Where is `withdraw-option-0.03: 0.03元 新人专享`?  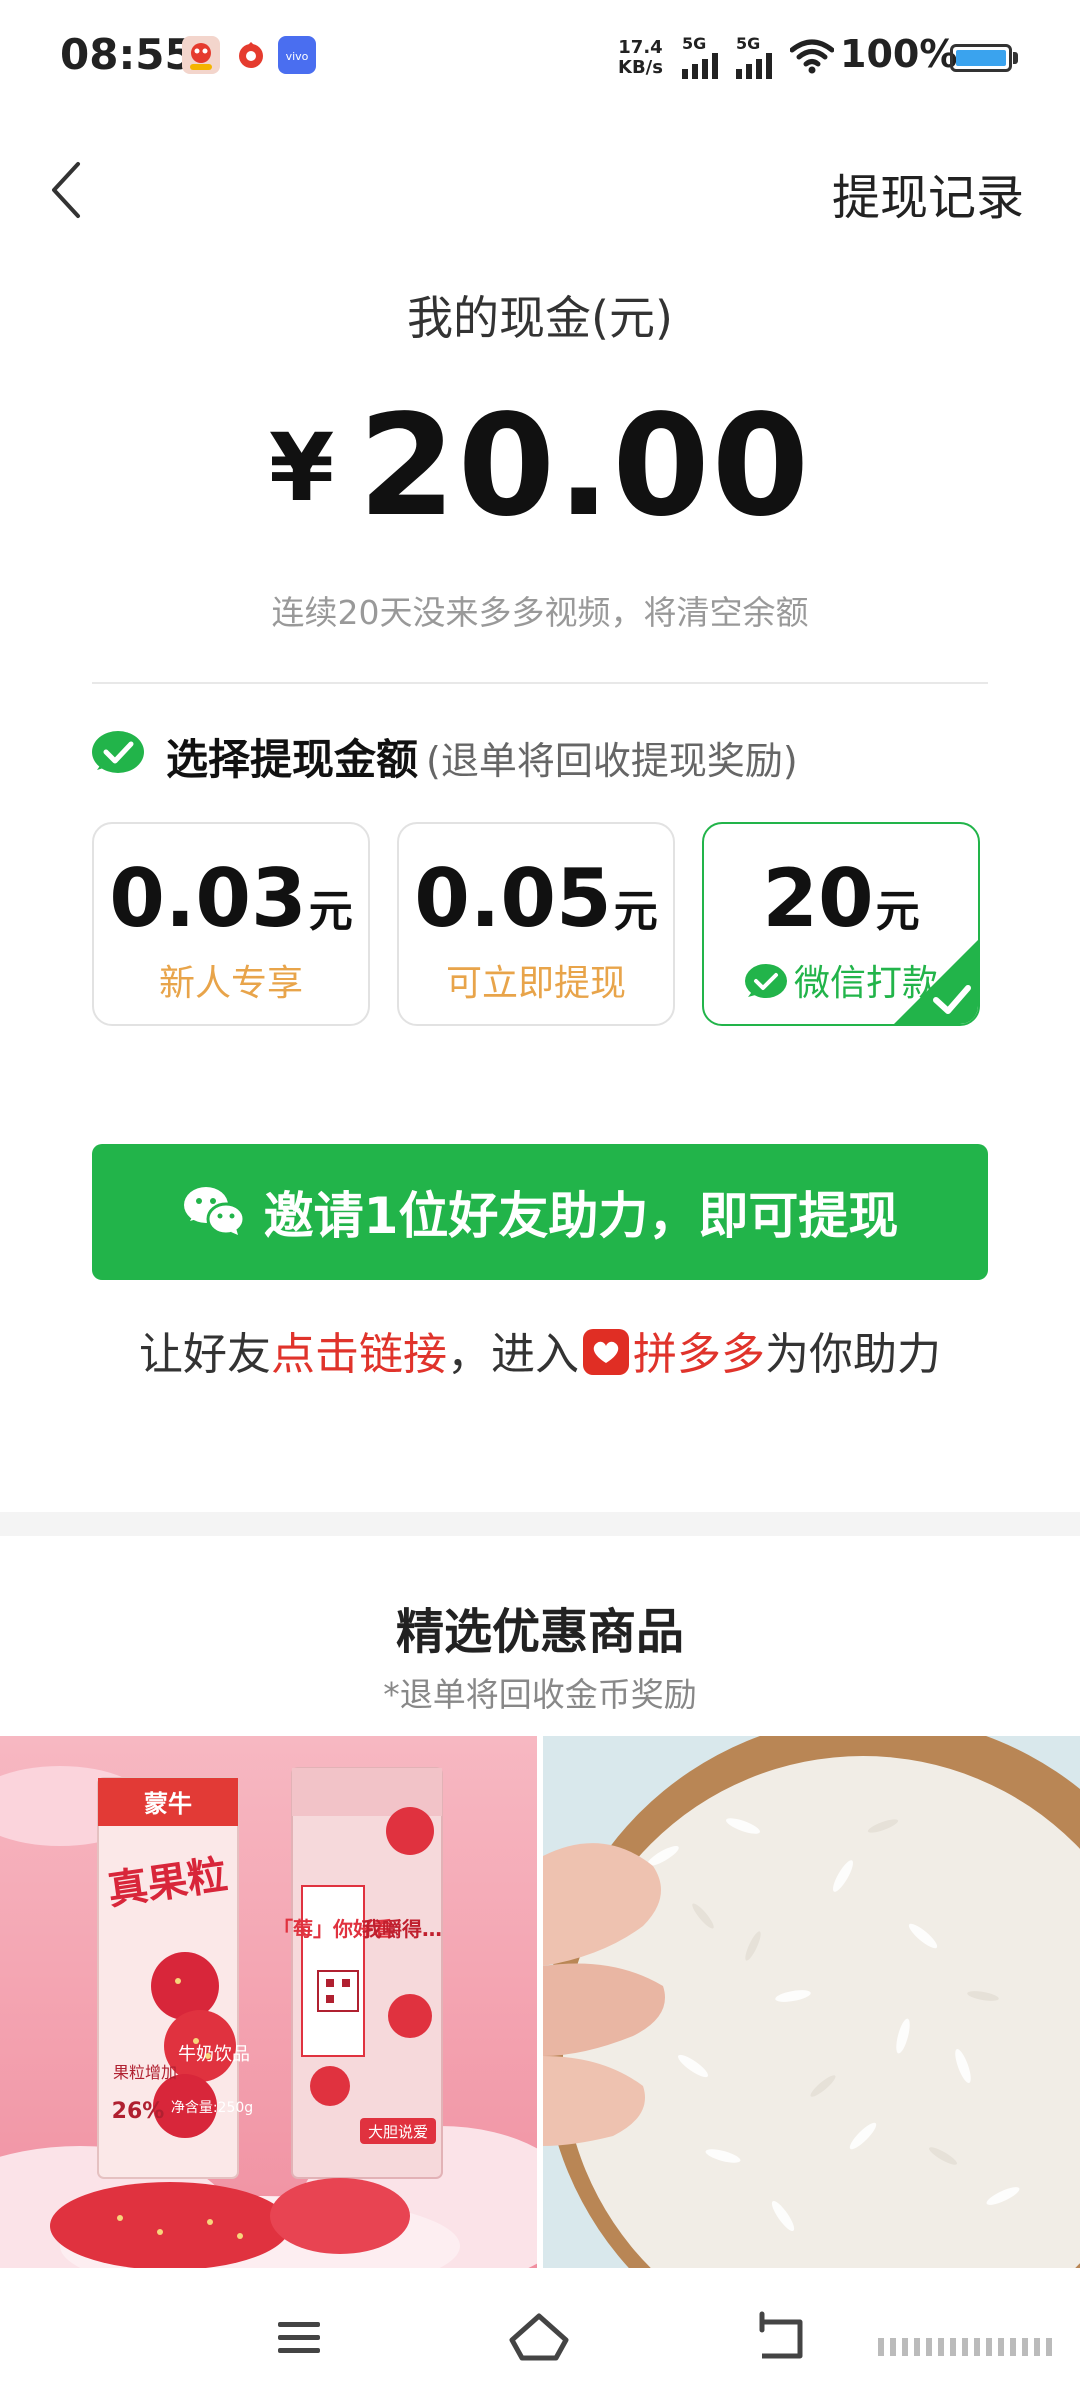
withdraw-option-0.03: 0.03元 新人专享 is located at coordinates (231, 924).